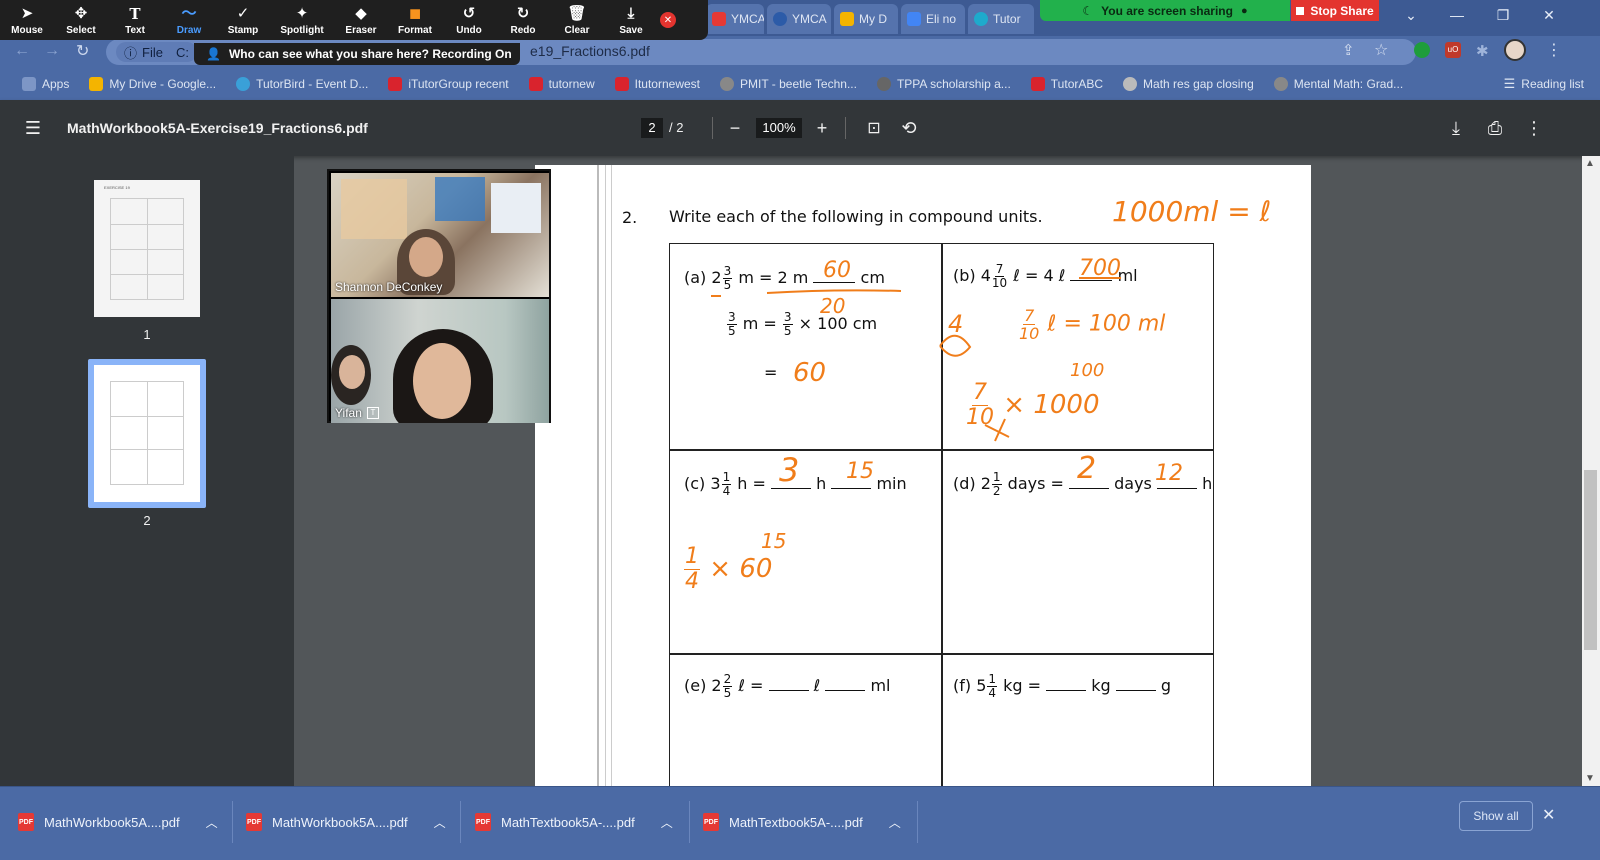 The image size is (1600, 860). What do you see at coordinates (361, 20) in the screenshot?
I see `tool-eraser: ◆ Eraser` at bounding box center [361, 20].